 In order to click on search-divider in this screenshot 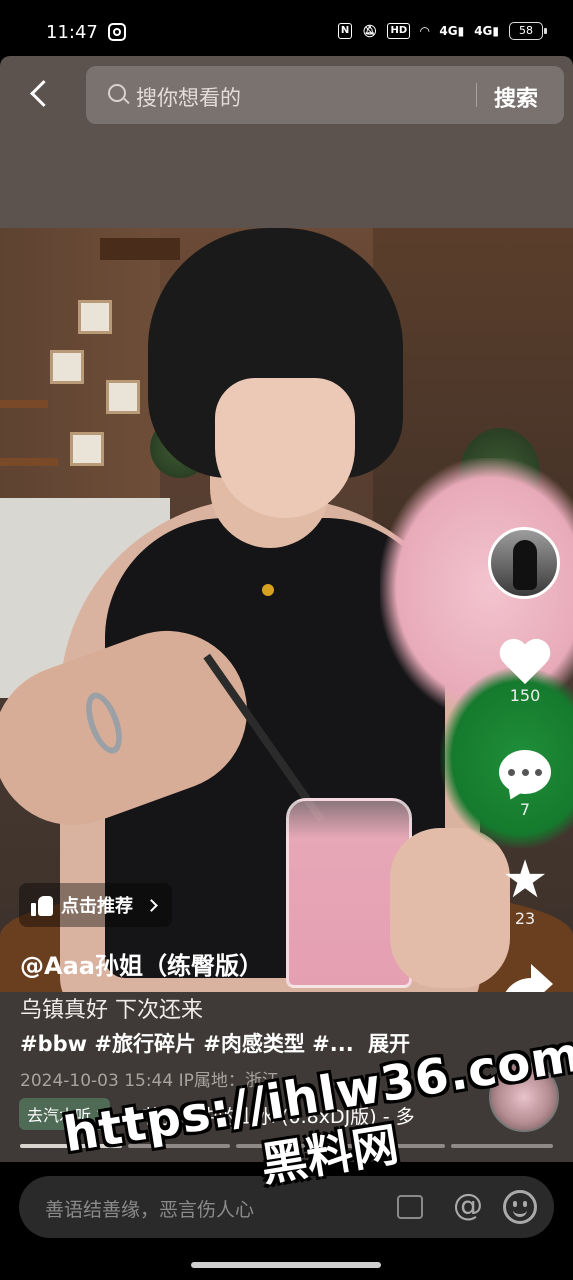, I will do `click(476, 95)`.